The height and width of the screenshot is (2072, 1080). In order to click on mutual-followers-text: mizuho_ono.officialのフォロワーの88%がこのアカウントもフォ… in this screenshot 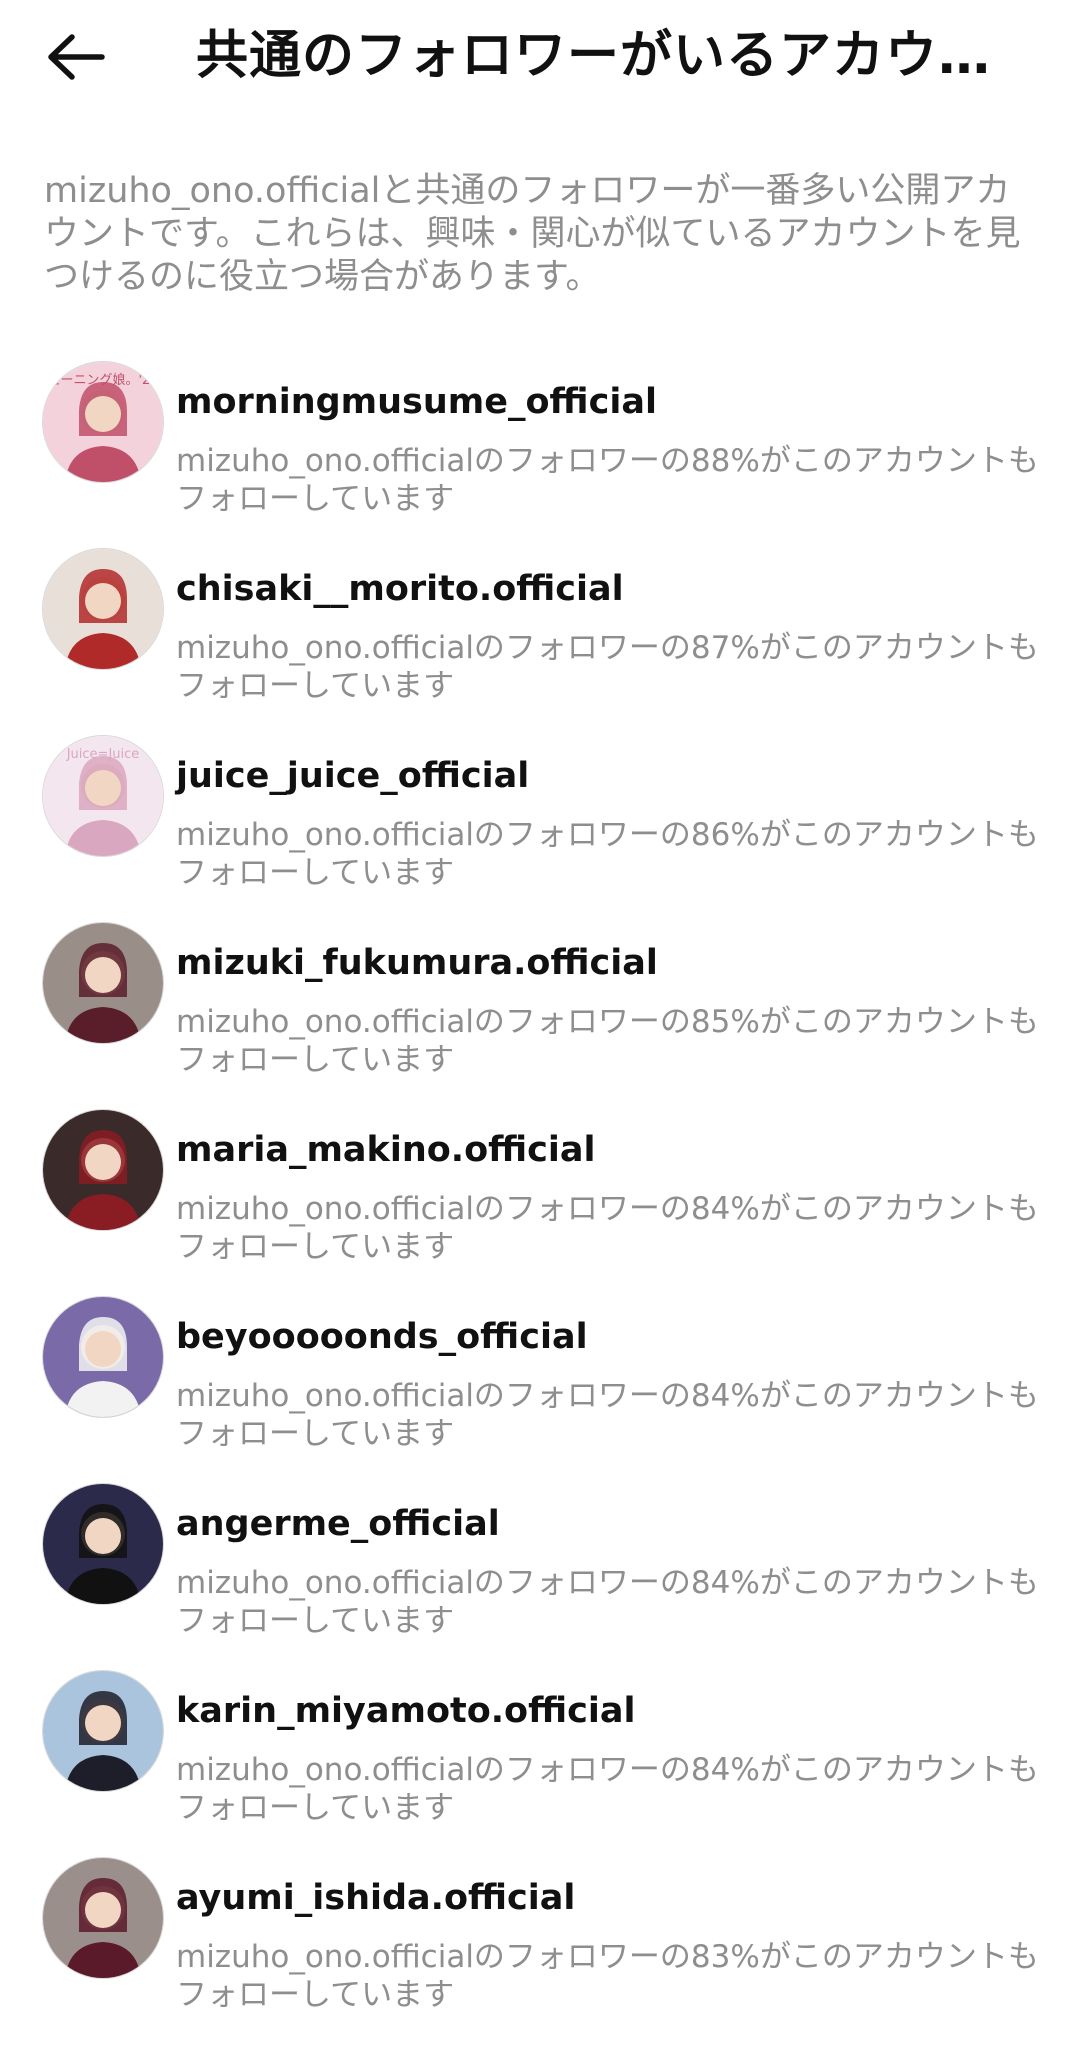, I will do `click(607, 480)`.